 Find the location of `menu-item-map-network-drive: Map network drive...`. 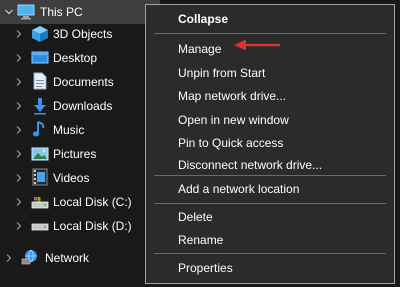

menu-item-map-network-drive: Map network drive... is located at coordinates (270, 96).